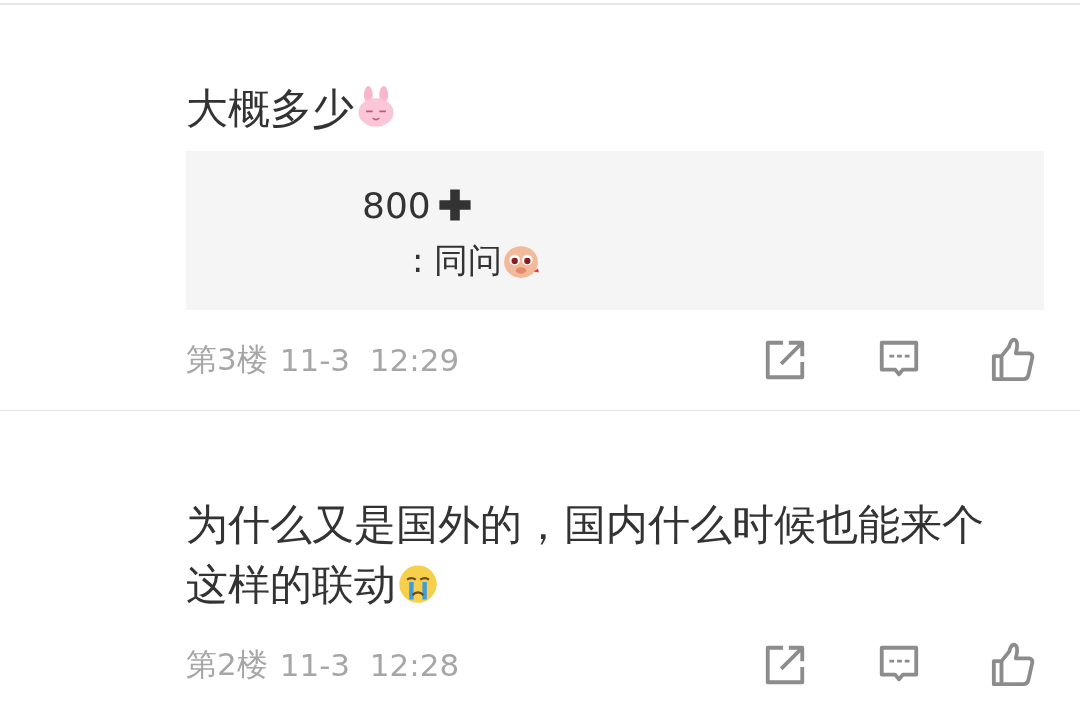 The height and width of the screenshot is (719, 1080). I want to click on comment-text: 为什么又是国外的，国内什么时候也能来个这样的联动, so click(585, 555).